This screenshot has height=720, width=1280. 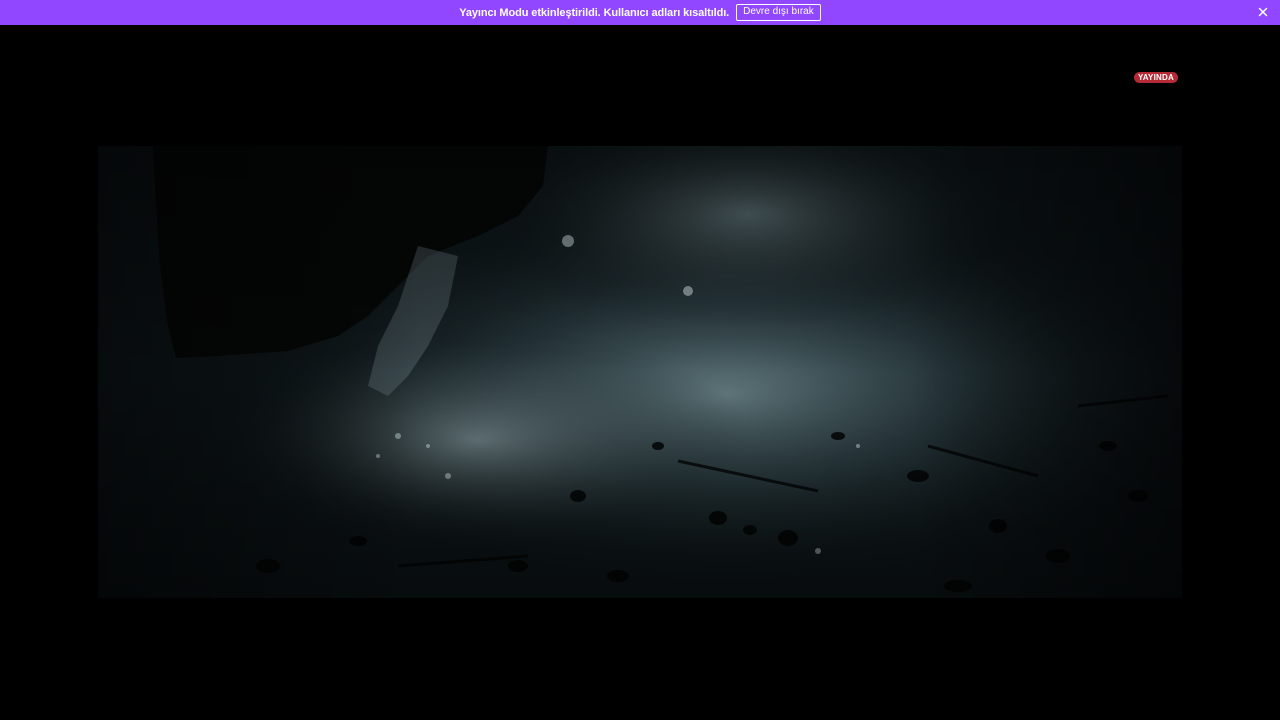 I want to click on close-icon, so click(x=1263, y=12).